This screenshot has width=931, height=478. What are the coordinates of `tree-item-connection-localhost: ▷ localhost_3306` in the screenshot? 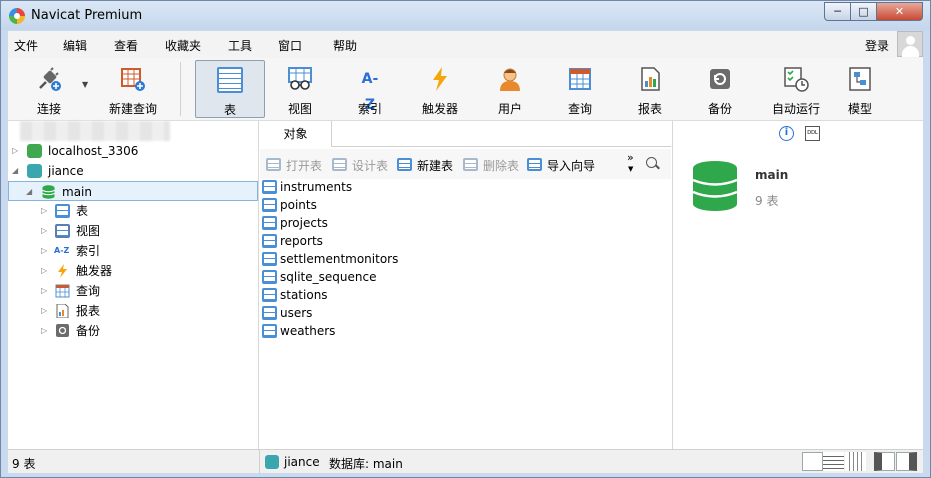 It's located at (133, 151).